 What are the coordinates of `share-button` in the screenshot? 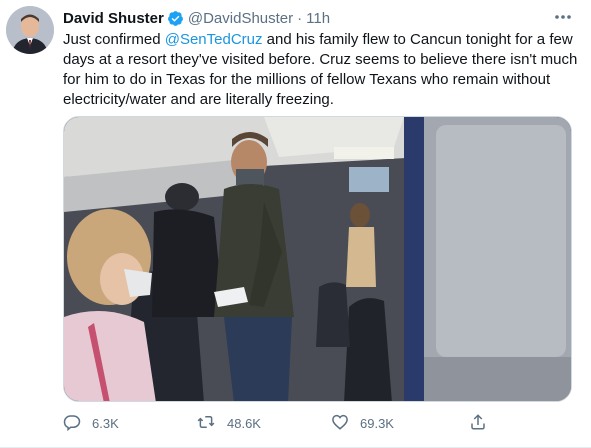 It's located at (483, 423).